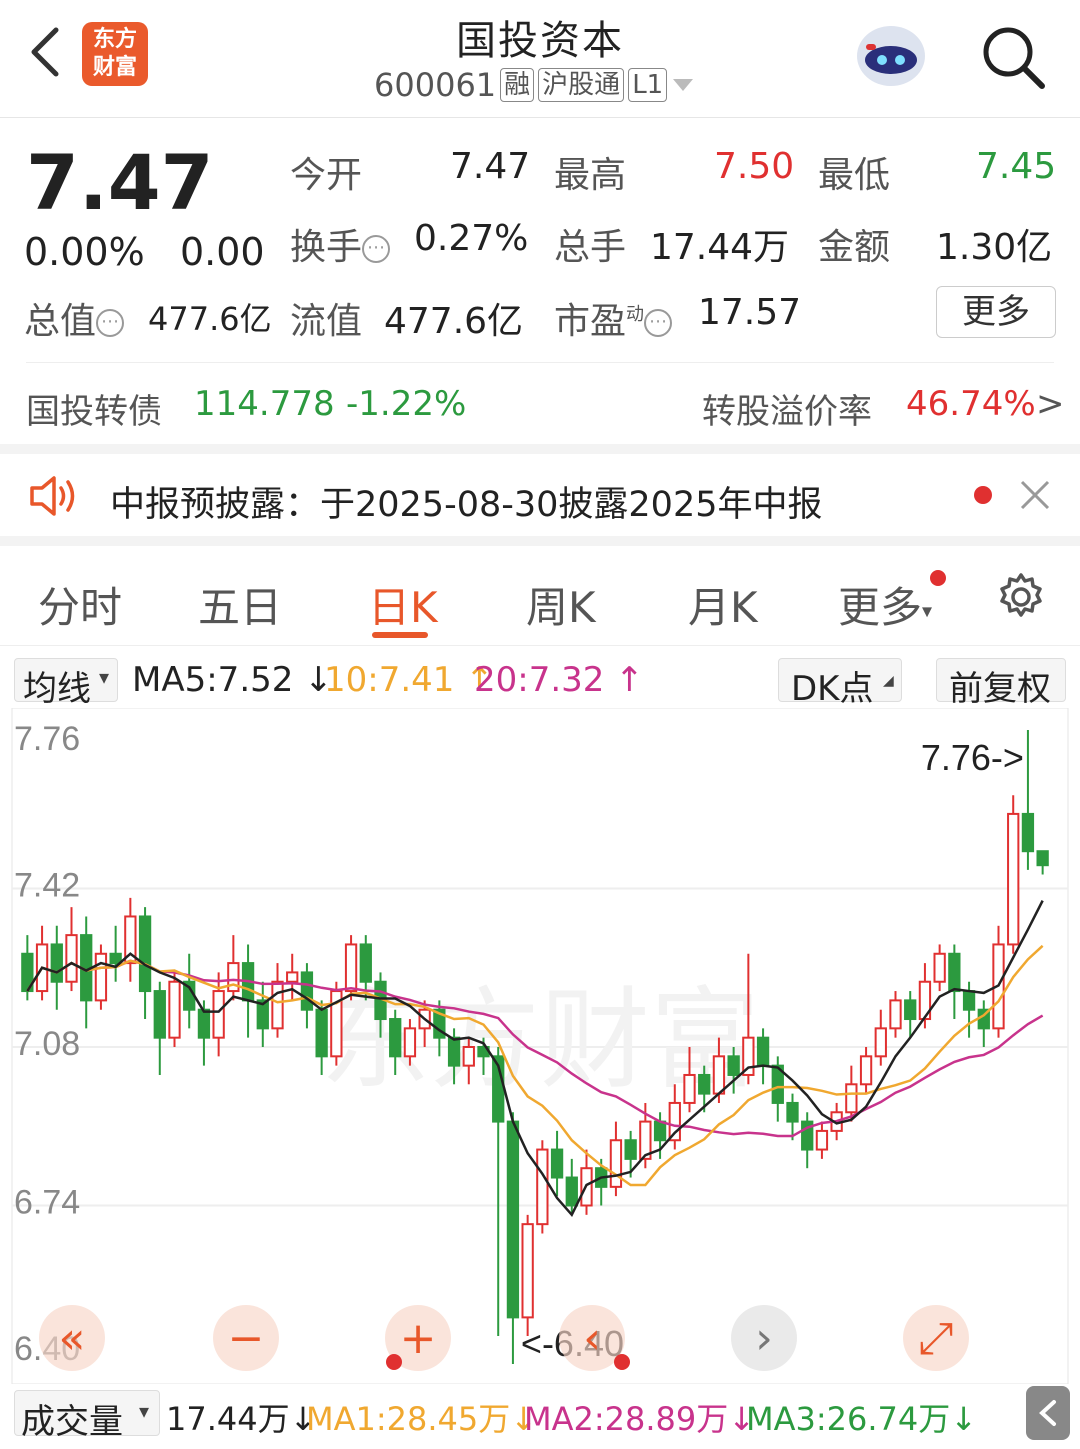 Image resolution: width=1080 pixels, height=1449 pixels. What do you see at coordinates (1001, 683) in the screenshot?
I see `adjust-selector: 前复权` at bounding box center [1001, 683].